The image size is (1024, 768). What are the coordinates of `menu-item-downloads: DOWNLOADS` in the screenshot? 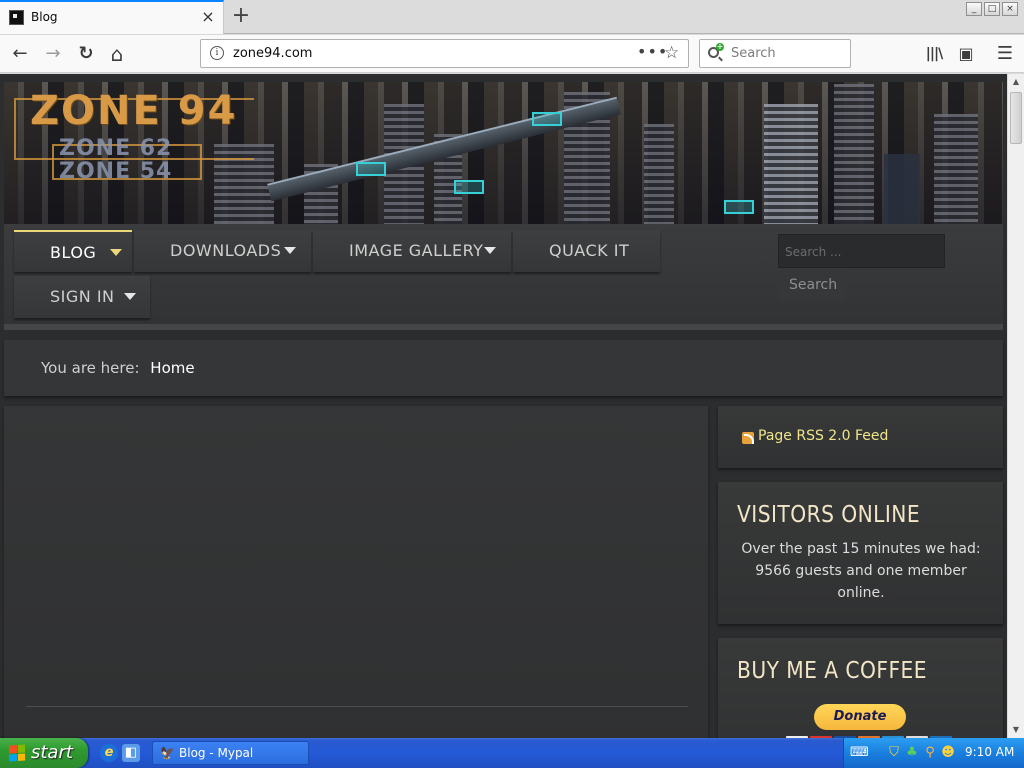 It's located at (222, 251).